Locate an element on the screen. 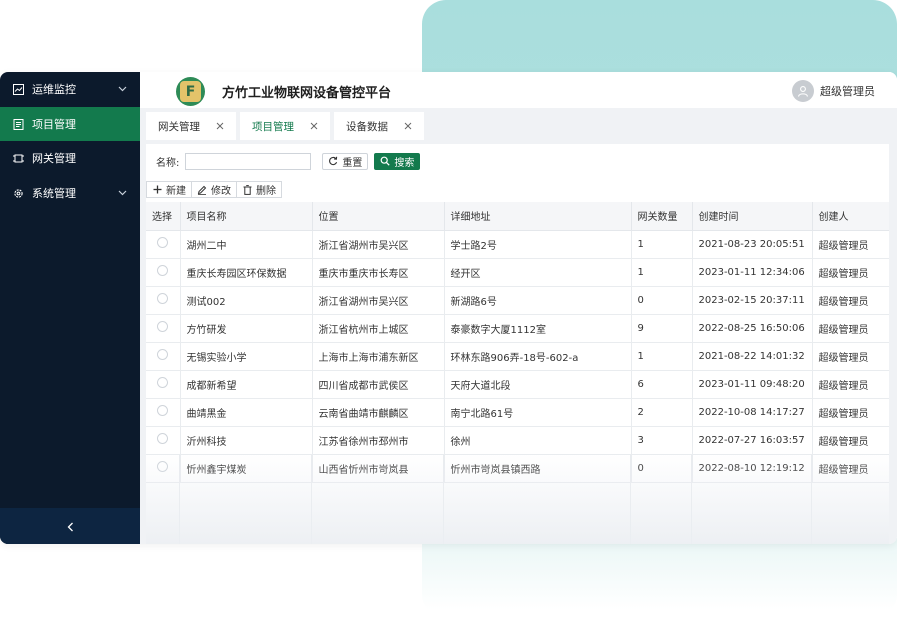  avatar is located at coordinates (803, 91).